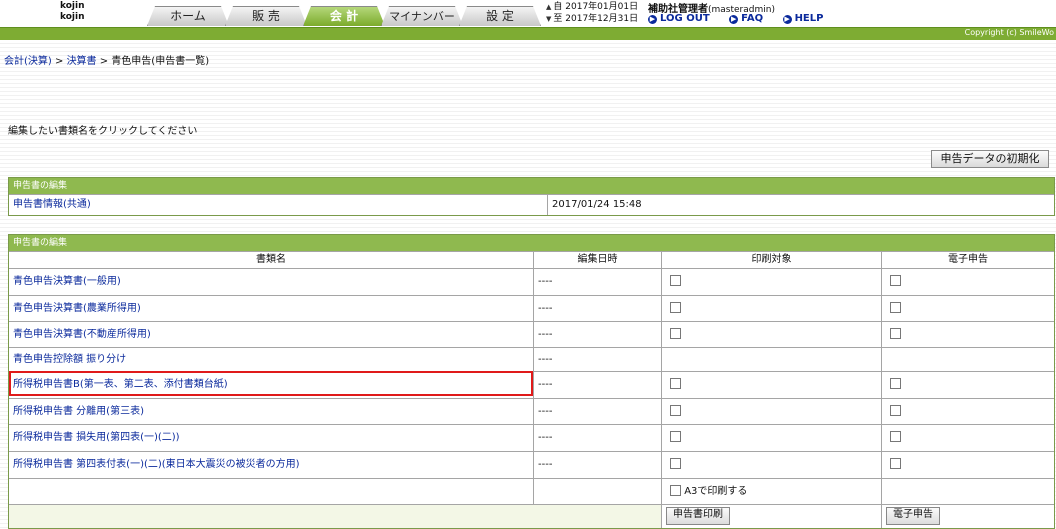  What do you see at coordinates (52, 204) in the screenshot?
I see `common-info-link: 申告書情報(共通)` at bounding box center [52, 204].